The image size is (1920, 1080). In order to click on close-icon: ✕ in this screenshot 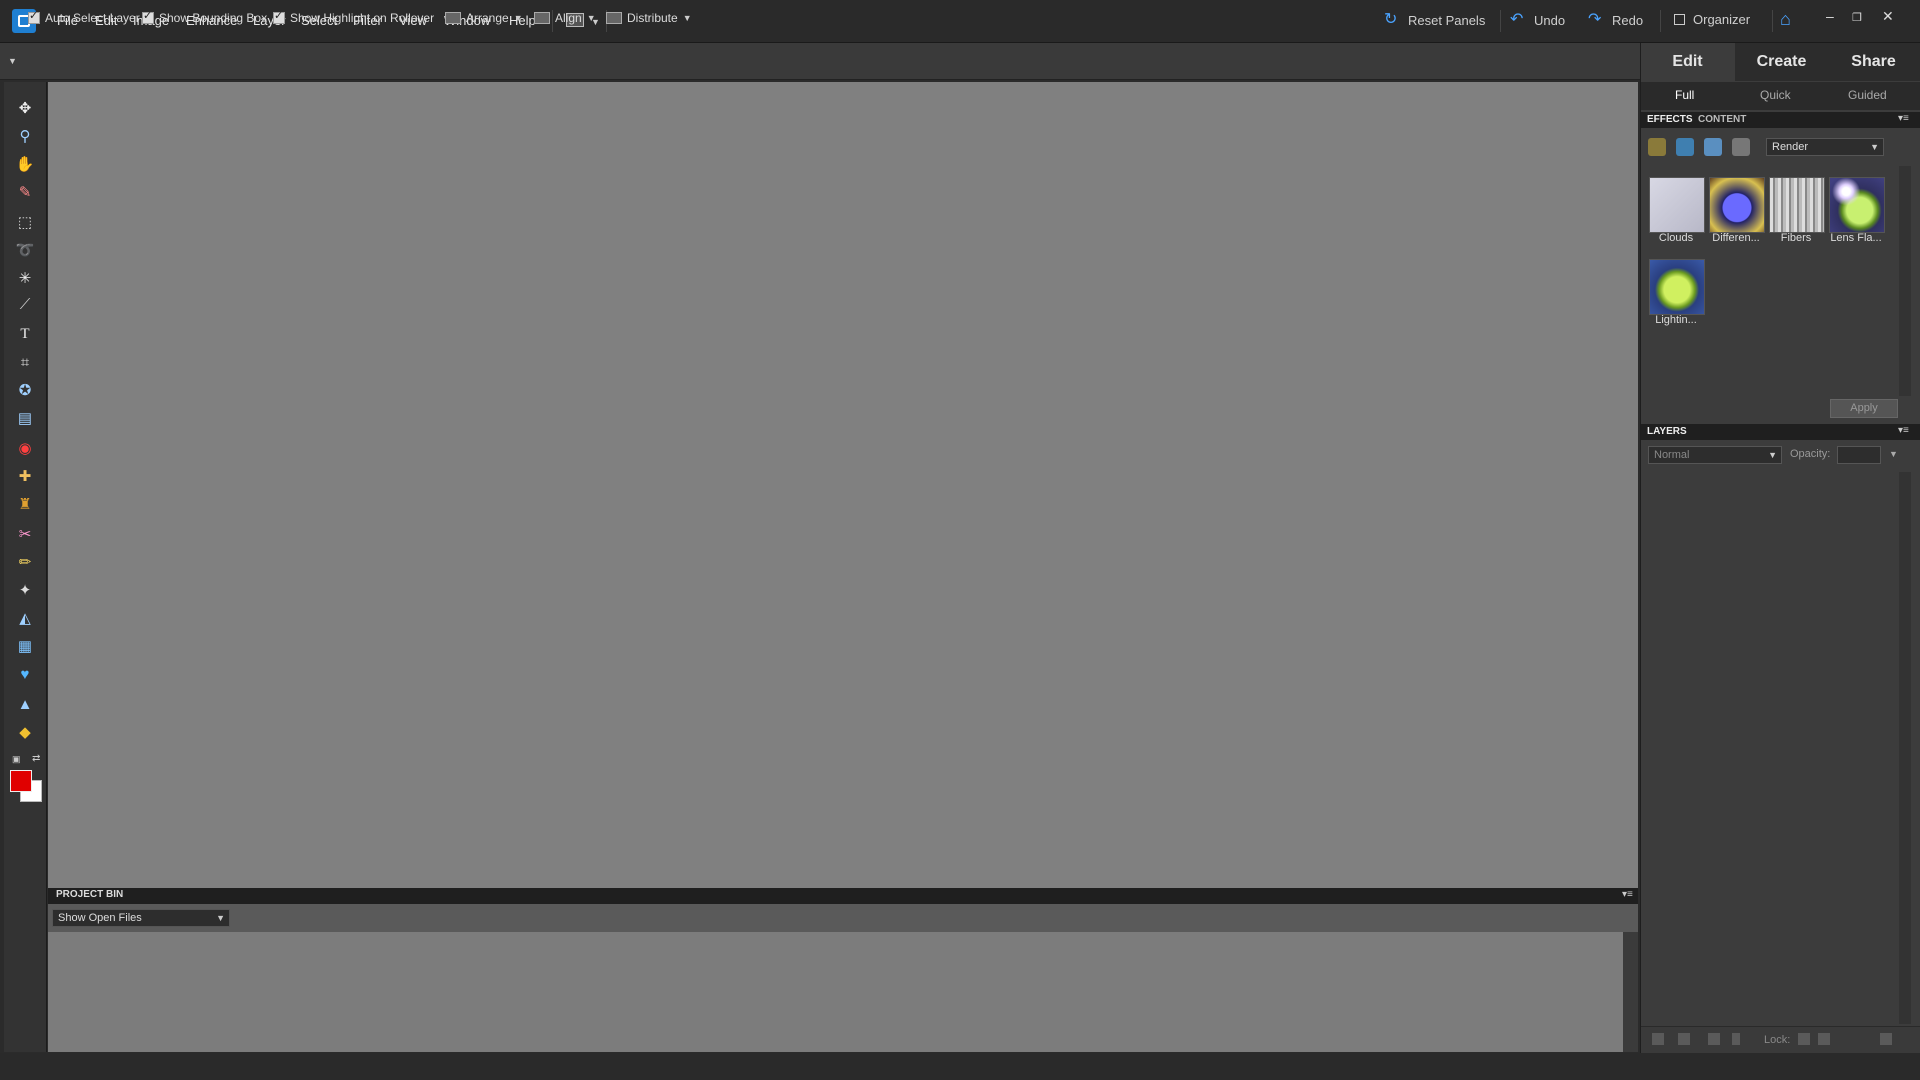, I will do `click(1888, 16)`.